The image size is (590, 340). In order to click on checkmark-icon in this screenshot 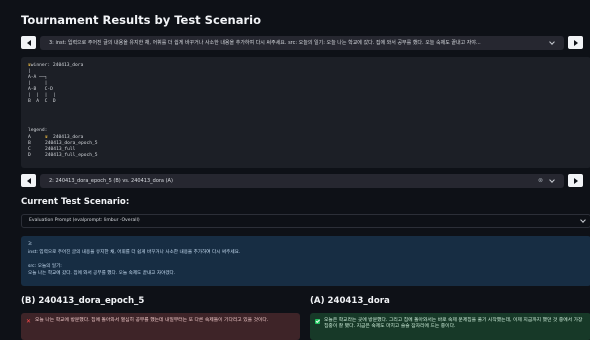, I will do `click(317, 321)`.